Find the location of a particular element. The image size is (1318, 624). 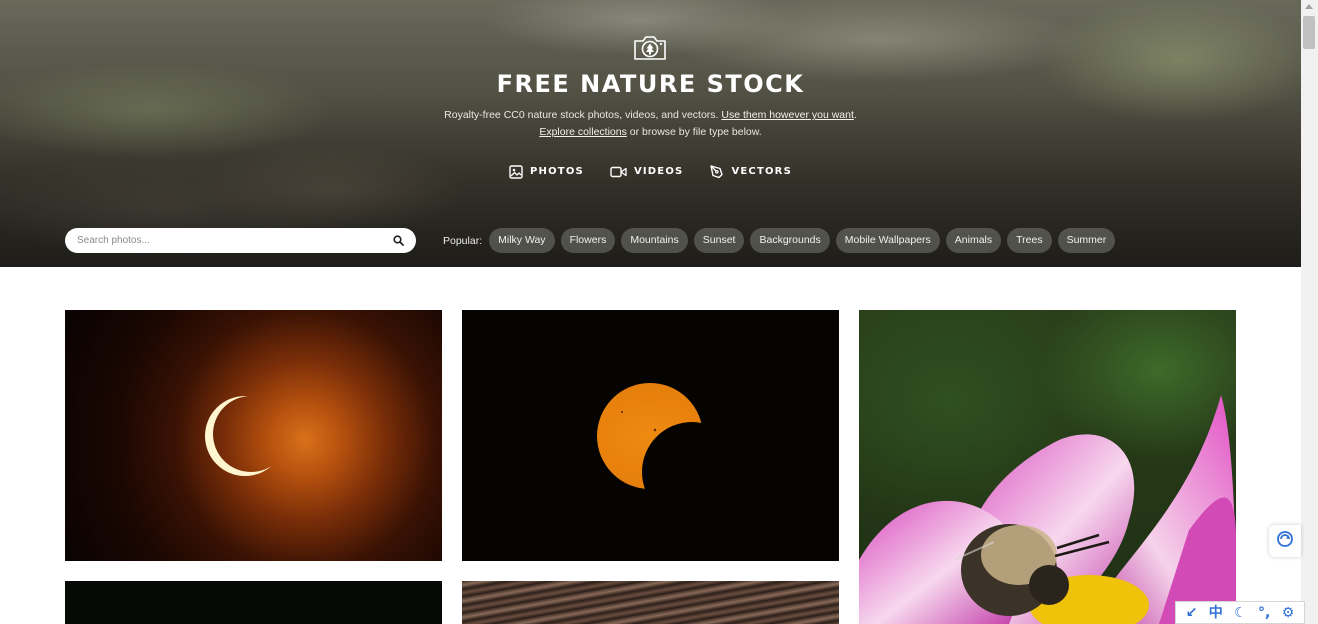

videos-link: VIDEOS is located at coordinates (647, 171).